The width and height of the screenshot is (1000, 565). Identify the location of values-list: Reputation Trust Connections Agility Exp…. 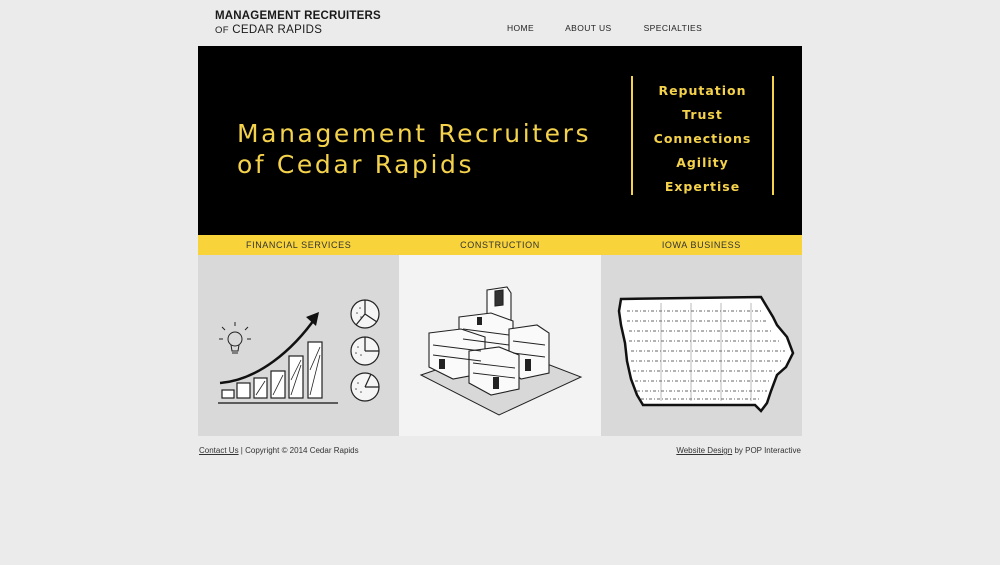
(702, 139).